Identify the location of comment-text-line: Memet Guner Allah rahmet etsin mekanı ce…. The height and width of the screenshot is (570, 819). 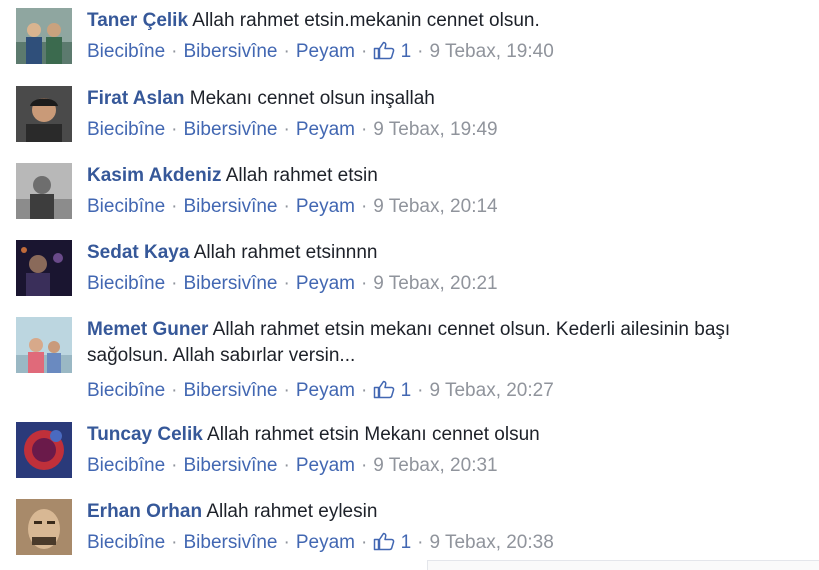
(451, 343).